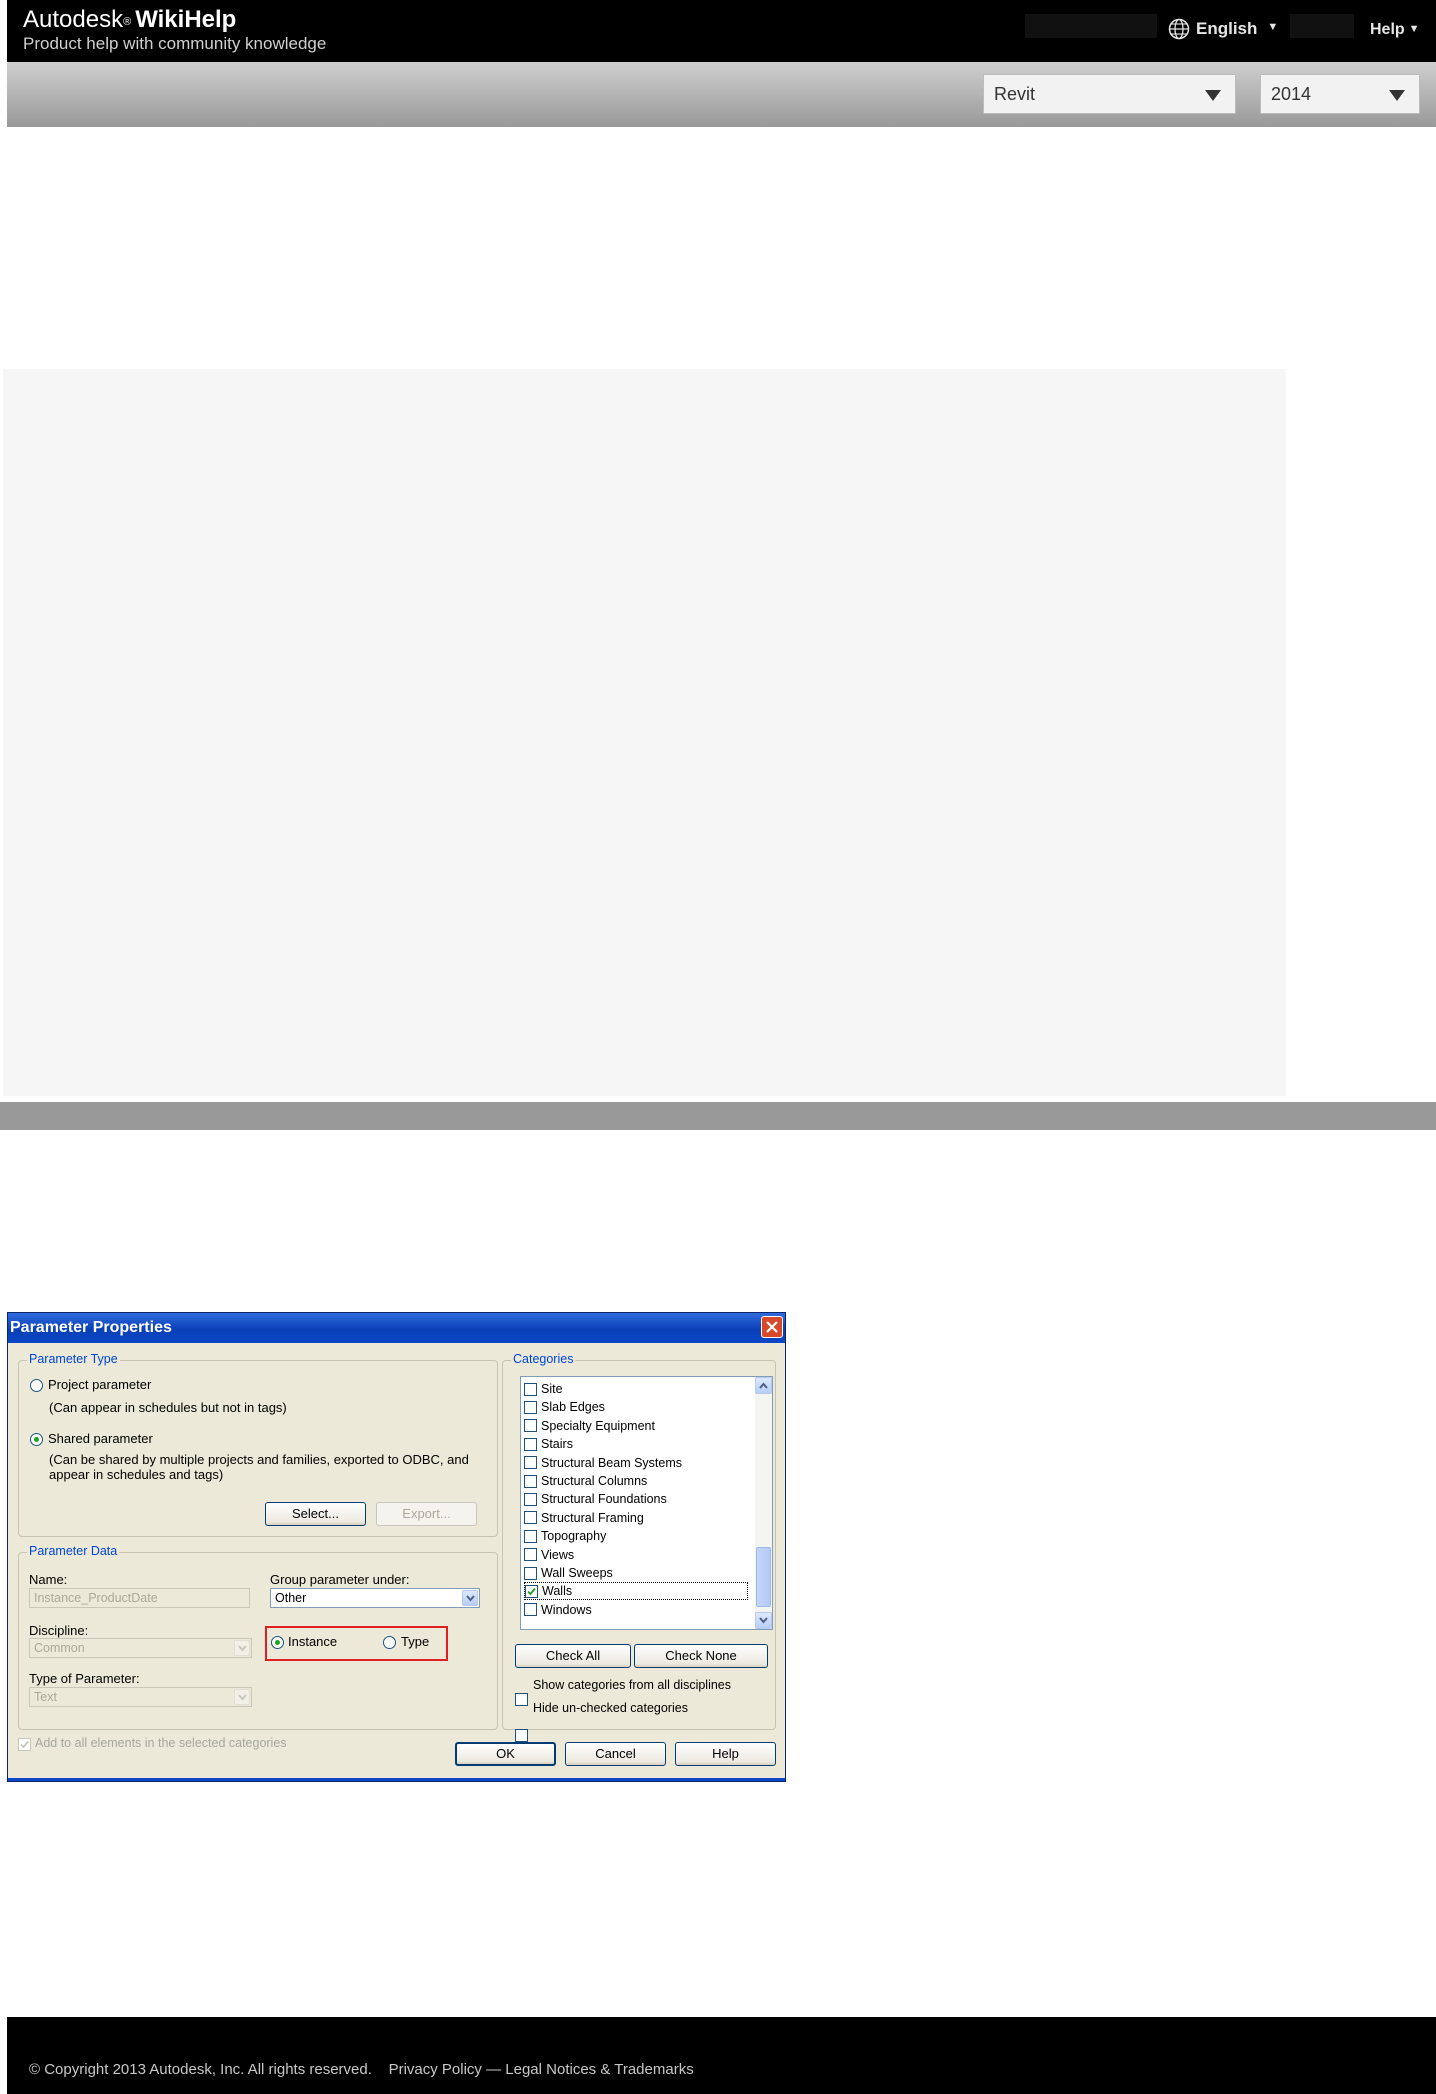  What do you see at coordinates (612, 1462) in the screenshot?
I see `category-label: Structural Beam Systems` at bounding box center [612, 1462].